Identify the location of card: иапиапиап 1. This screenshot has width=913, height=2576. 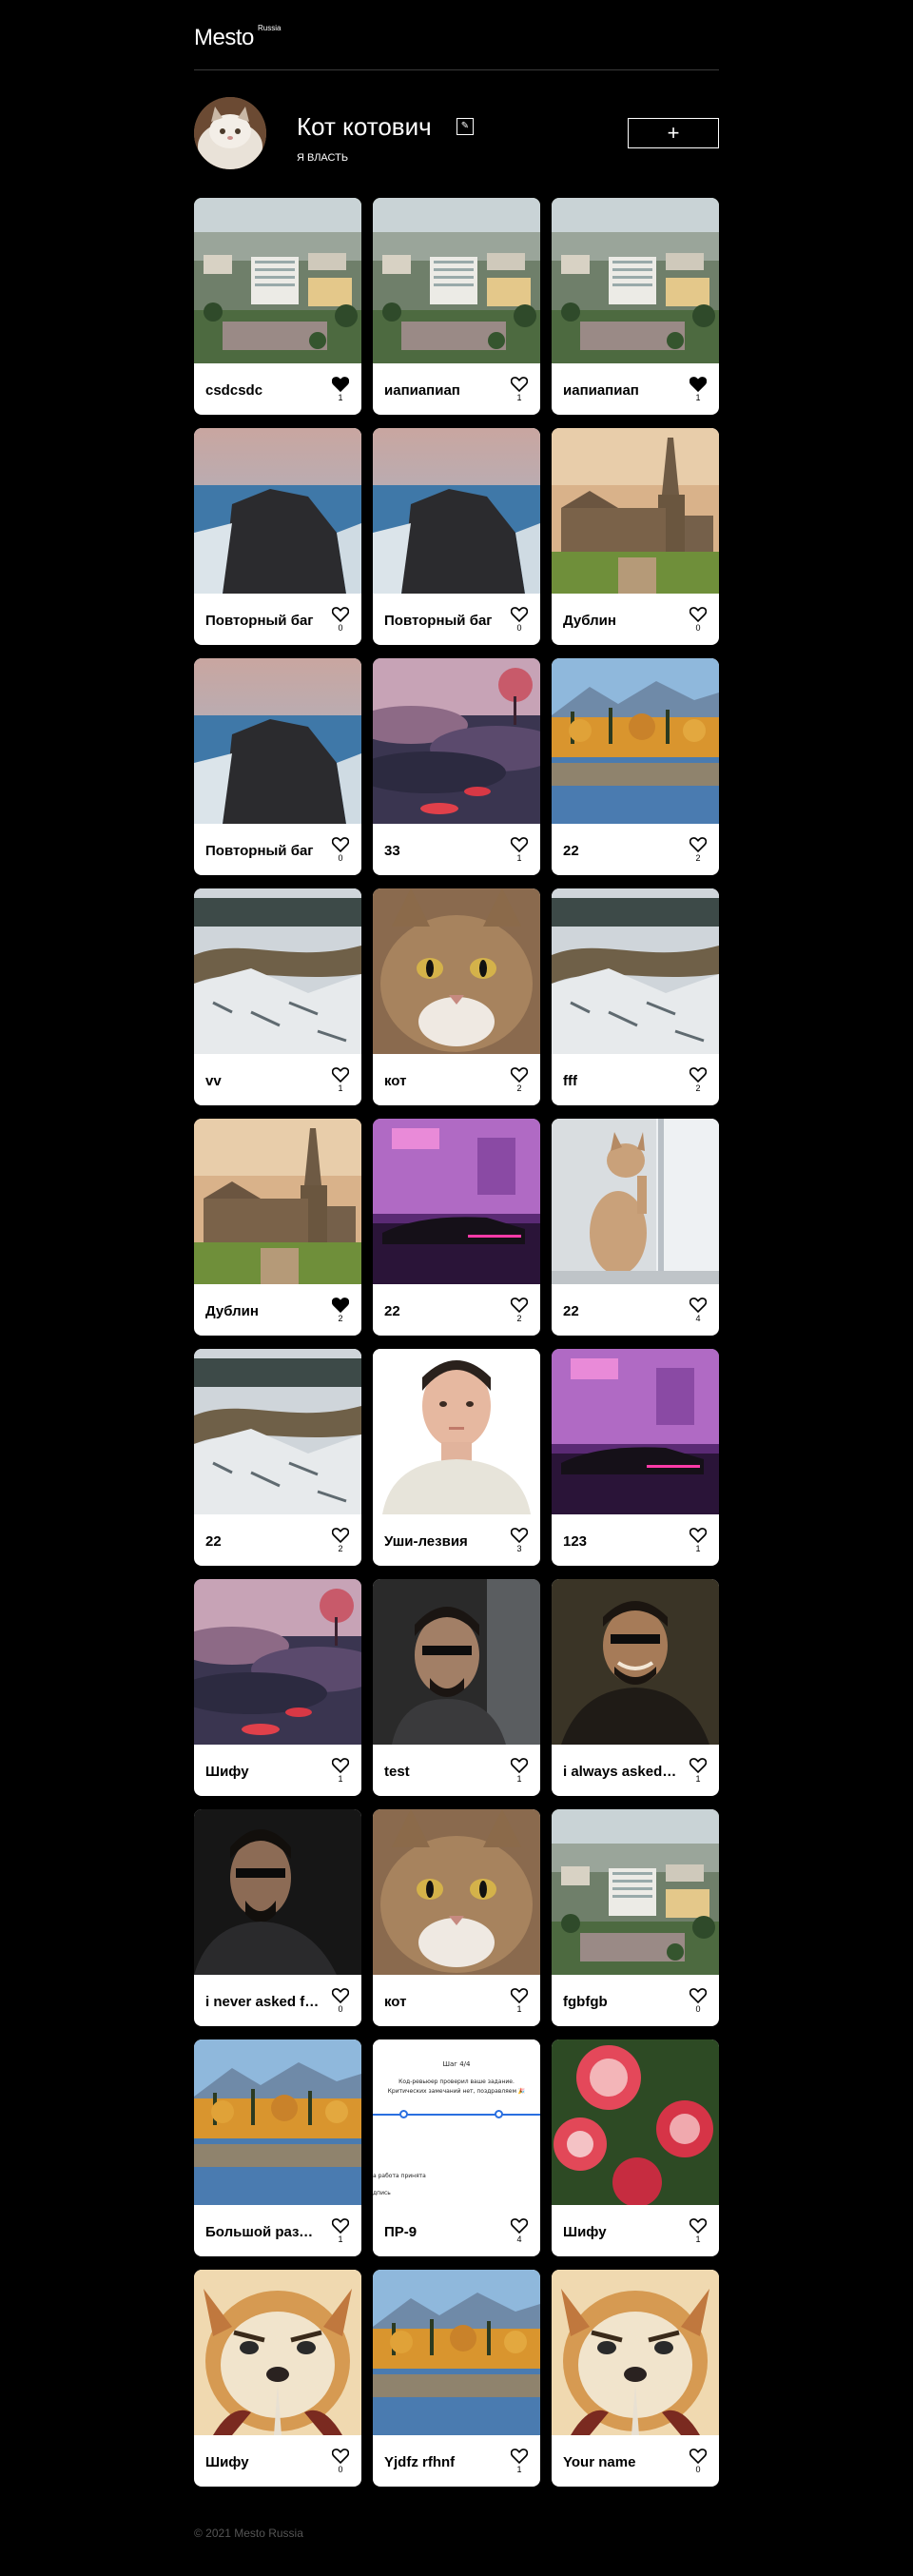
(456, 307).